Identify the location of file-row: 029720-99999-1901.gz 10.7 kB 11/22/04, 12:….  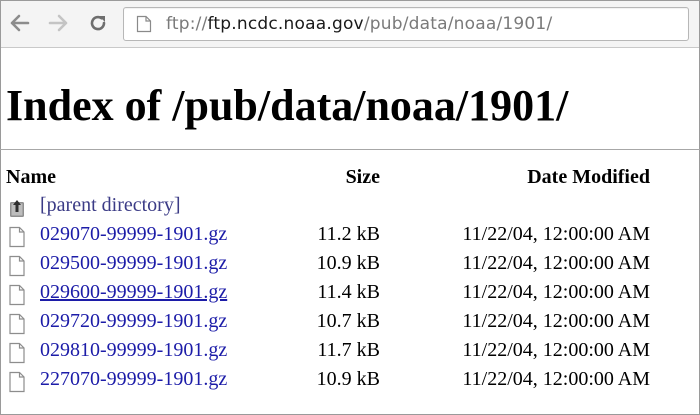
(351, 324).